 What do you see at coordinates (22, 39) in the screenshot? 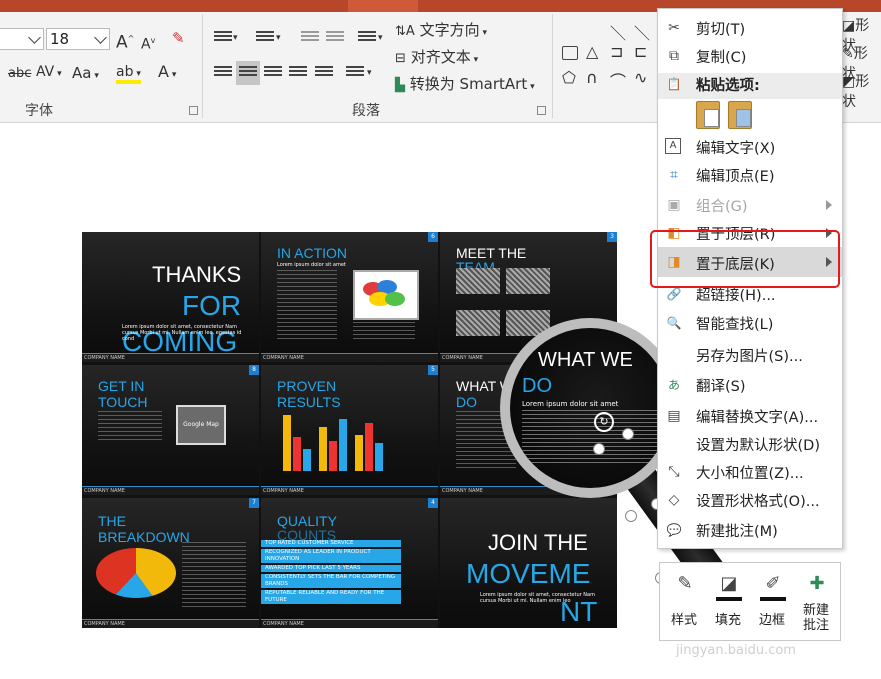
I see `font-name-combo` at bounding box center [22, 39].